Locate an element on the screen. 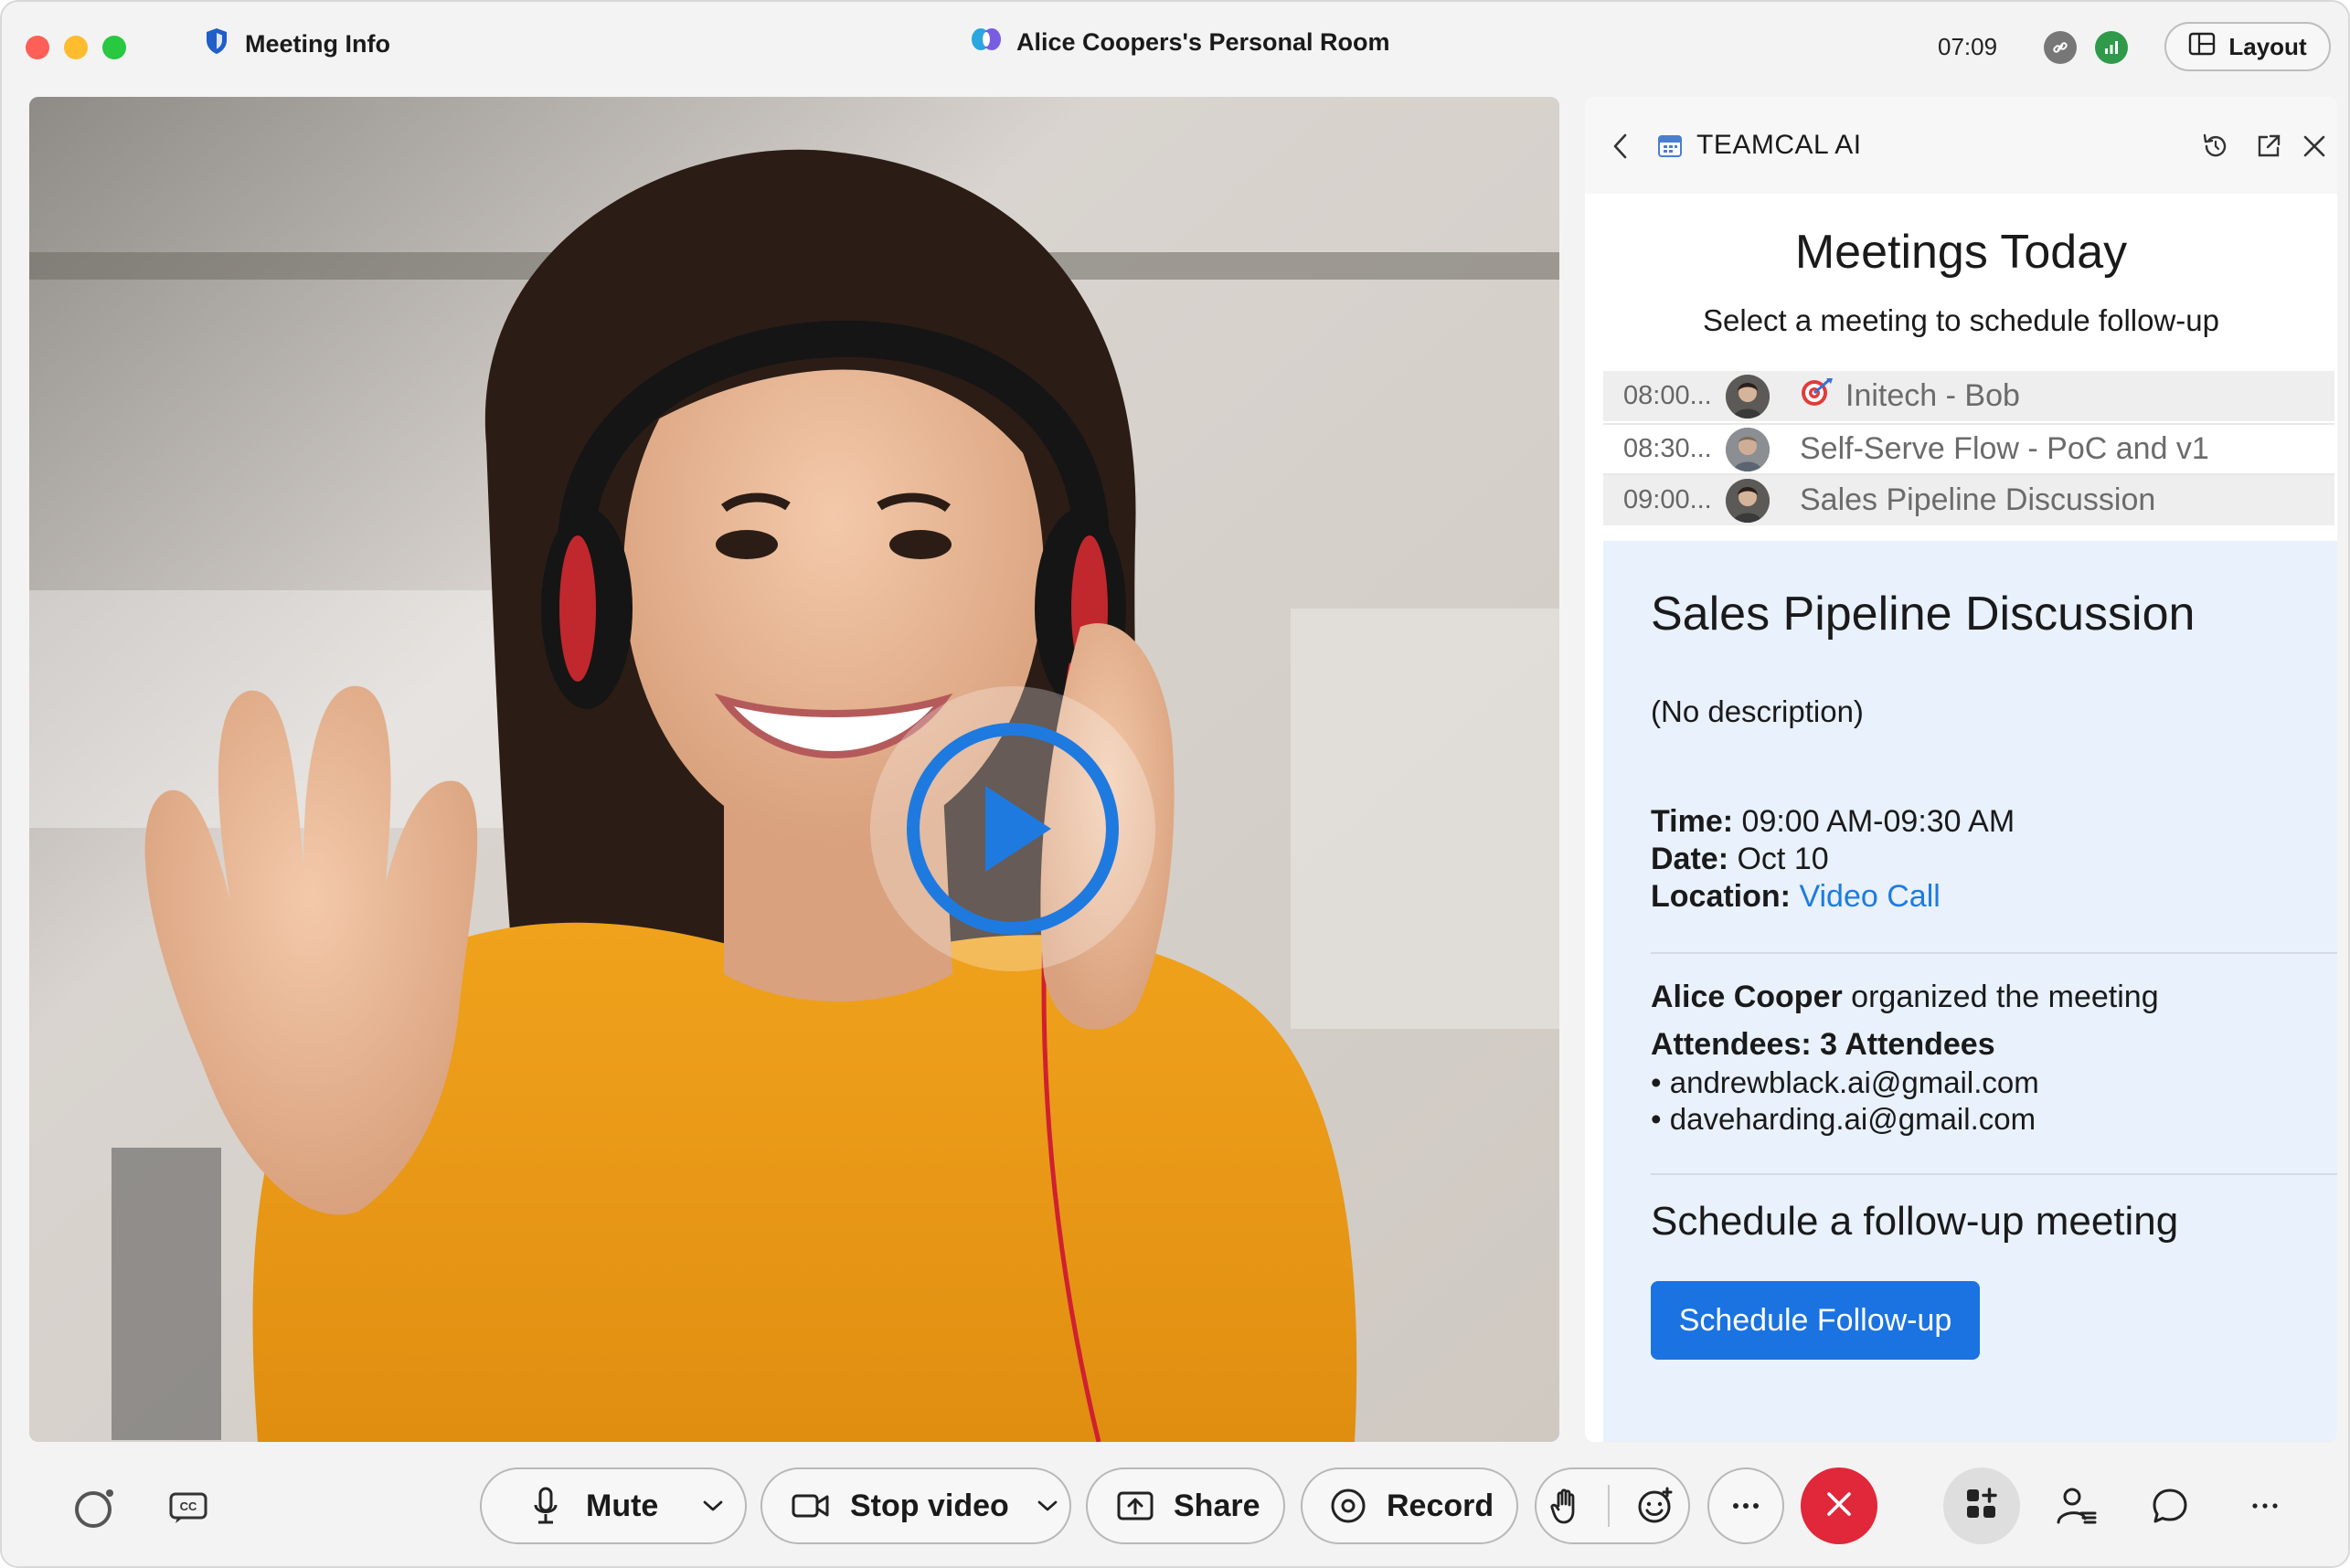 The image size is (2350, 1568). video-camera-icon is located at coordinates (811, 1506).